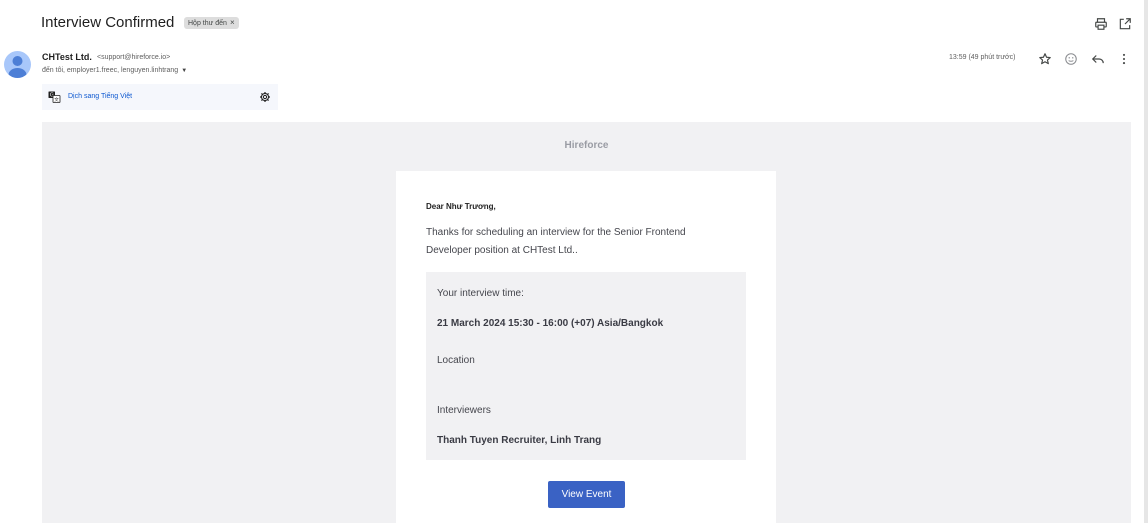 Image resolution: width=1148 pixels, height=523 pixels. Describe the element at coordinates (232, 22) in the screenshot. I see `remove-label-icon: ×` at that location.